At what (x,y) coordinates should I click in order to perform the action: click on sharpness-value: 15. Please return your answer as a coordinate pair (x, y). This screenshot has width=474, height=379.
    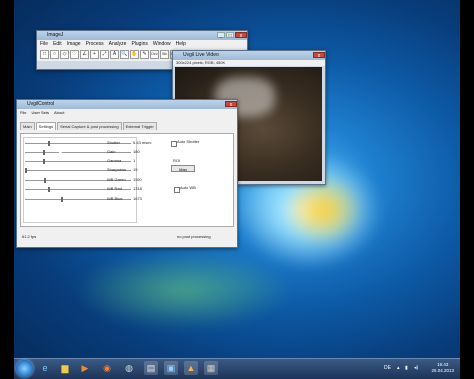
    Looking at the image, I should click on (135, 169).